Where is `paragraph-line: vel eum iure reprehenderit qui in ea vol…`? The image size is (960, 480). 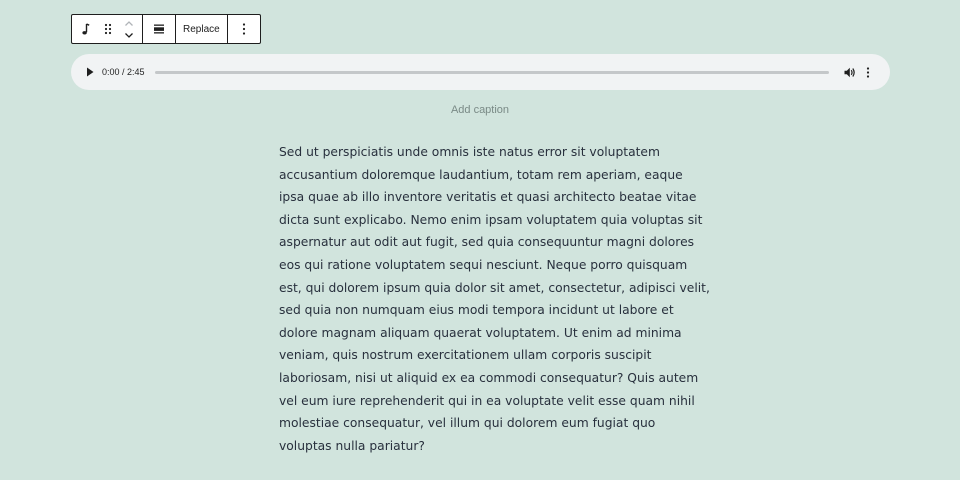 paragraph-line: vel eum iure reprehenderit qui in ea vol… is located at coordinates (487, 400).